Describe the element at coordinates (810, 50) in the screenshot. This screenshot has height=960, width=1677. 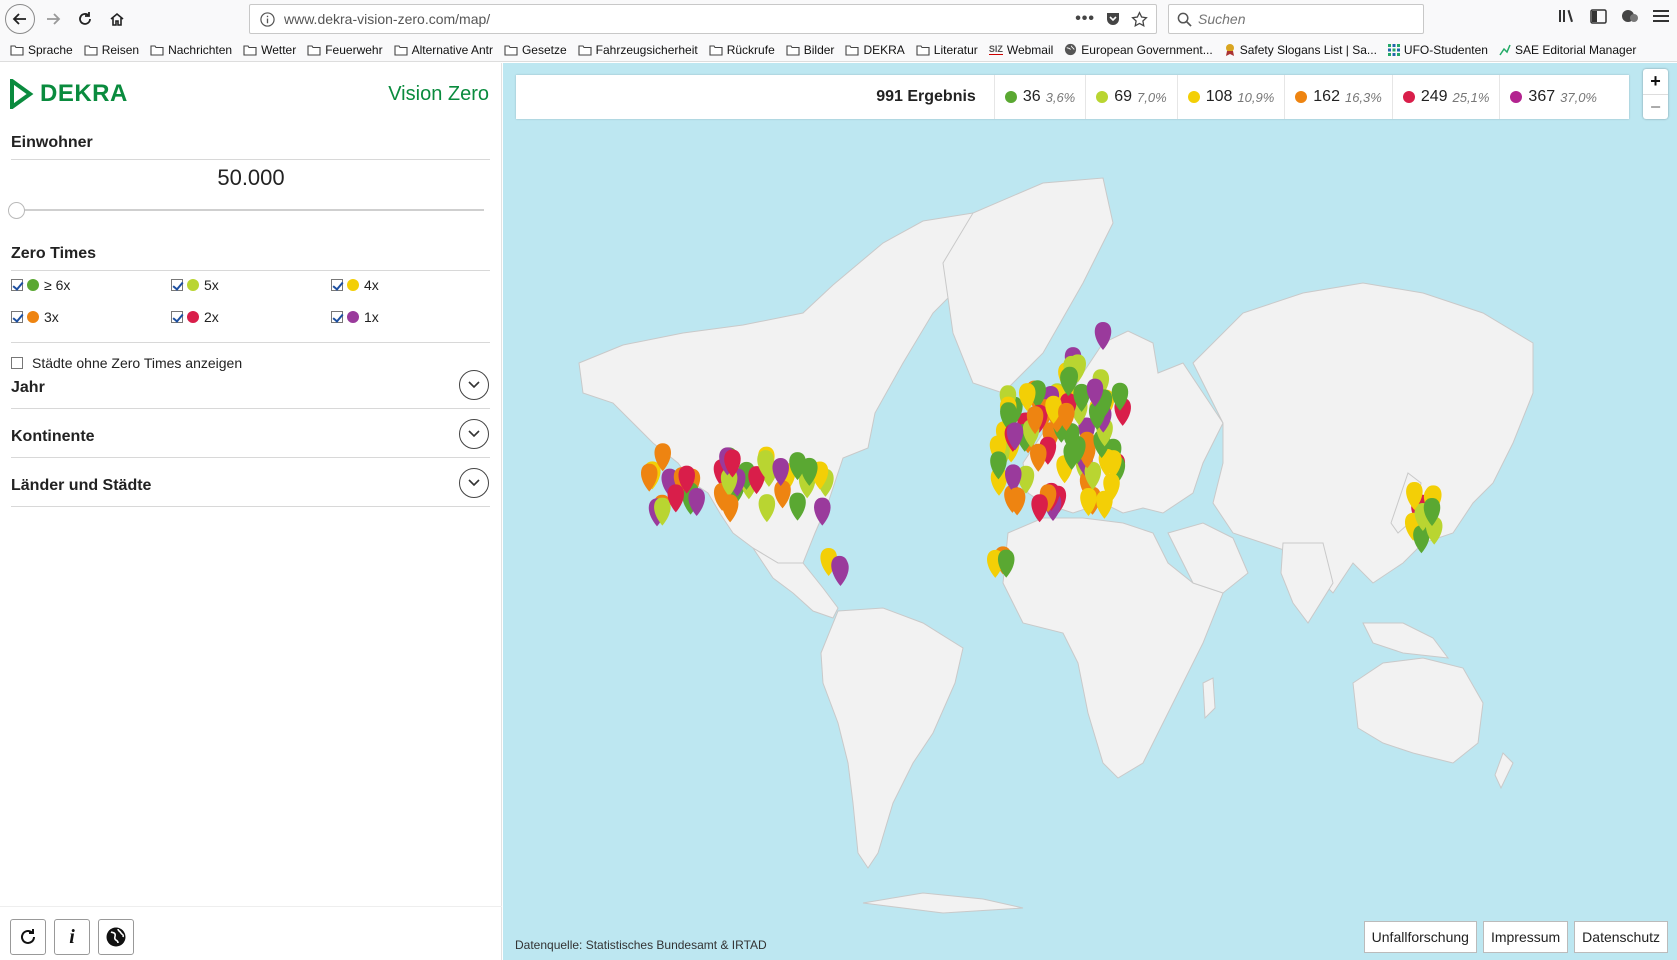
I see `bookmark-item: Bilder` at that location.